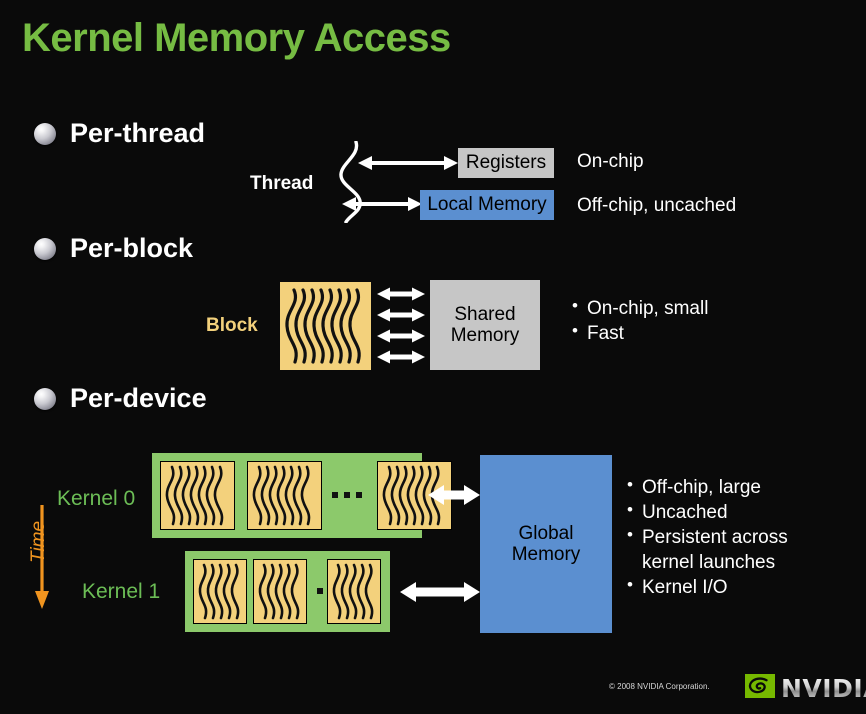 Image resolution: width=866 pixels, height=714 pixels. What do you see at coordinates (760, 688) in the screenshot?
I see `nvidia-eye-icon` at bounding box center [760, 688].